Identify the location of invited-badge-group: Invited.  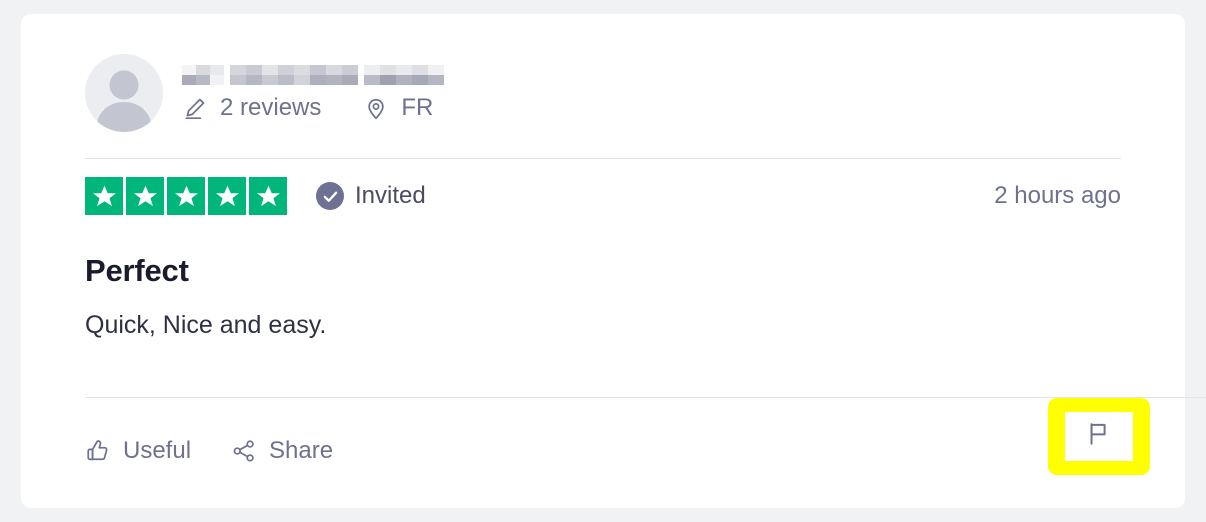
(371, 196).